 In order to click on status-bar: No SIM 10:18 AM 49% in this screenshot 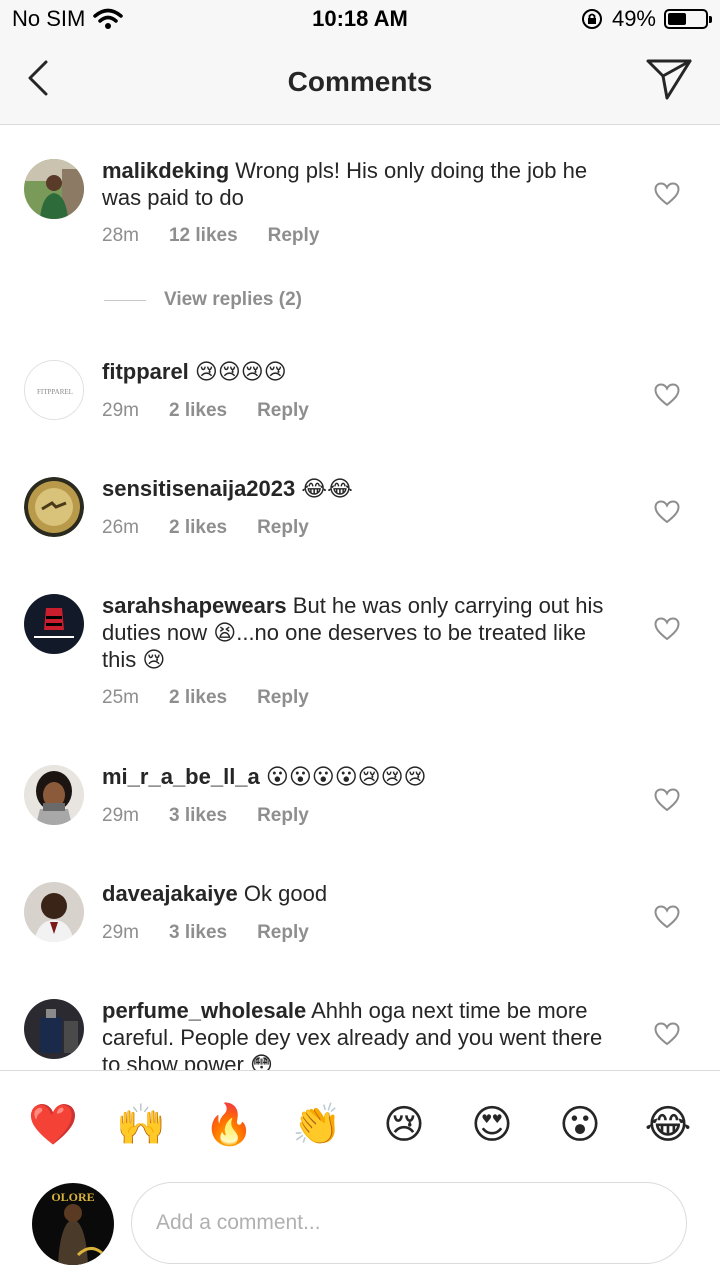, I will do `click(360, 20)`.